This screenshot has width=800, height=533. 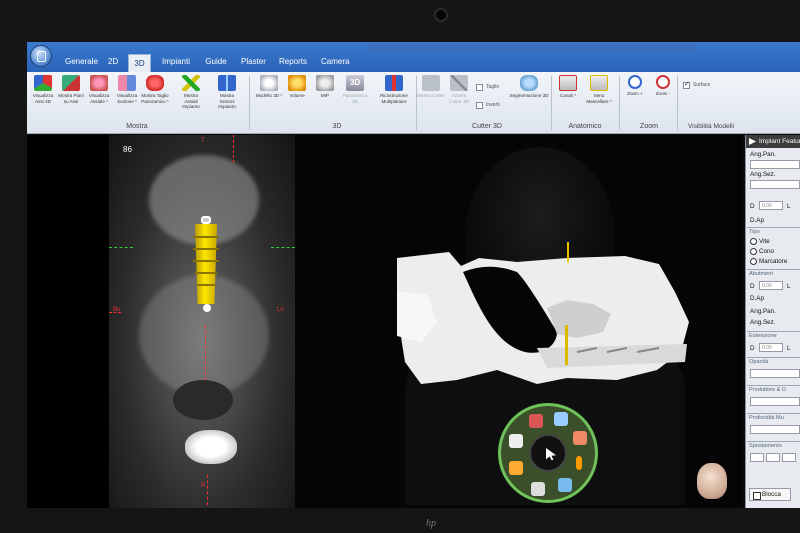 What do you see at coordinates (479, 87) in the screenshot?
I see `taglio-checkbox` at bounding box center [479, 87].